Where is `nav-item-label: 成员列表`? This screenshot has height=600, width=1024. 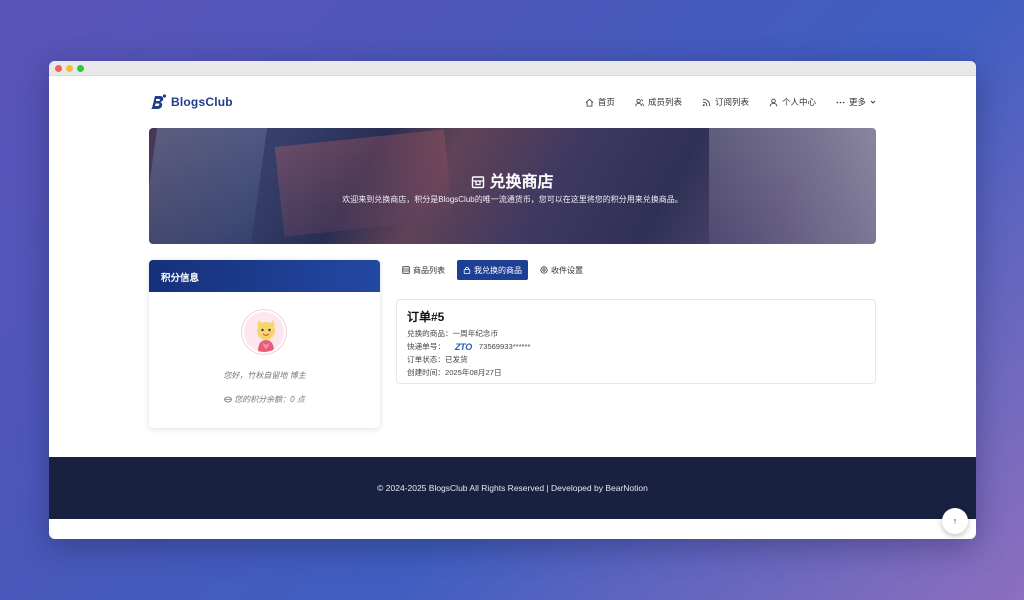 nav-item-label: 成员列表 is located at coordinates (664, 102).